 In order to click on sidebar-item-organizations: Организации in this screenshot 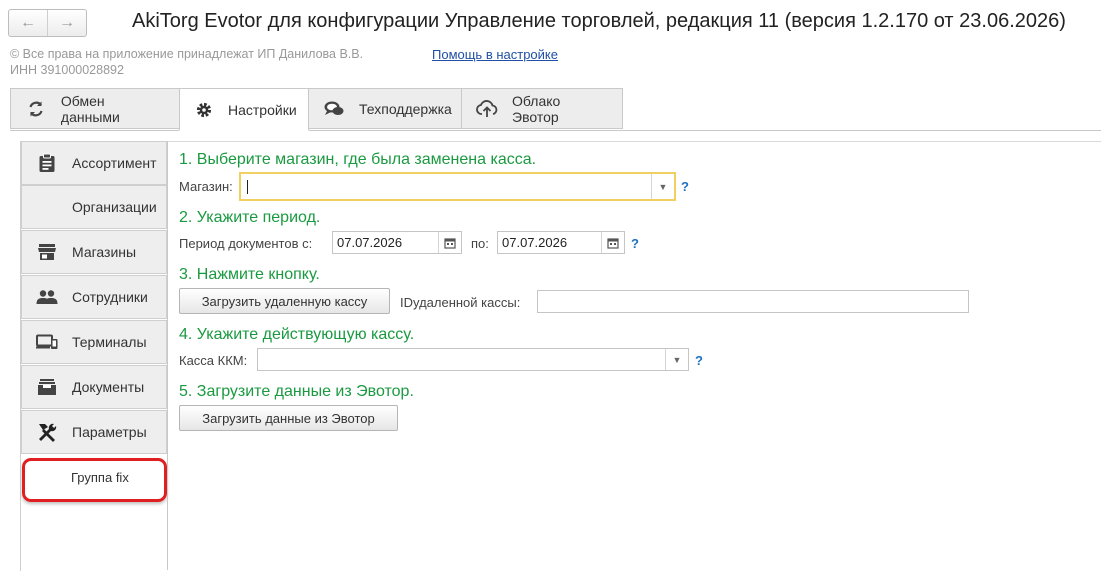, I will do `click(94, 207)`.